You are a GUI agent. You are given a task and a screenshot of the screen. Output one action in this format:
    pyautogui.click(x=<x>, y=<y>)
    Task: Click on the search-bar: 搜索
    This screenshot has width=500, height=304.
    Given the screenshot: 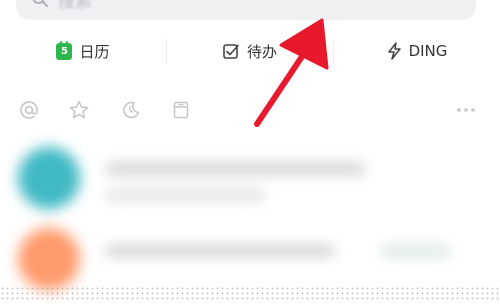 What is the action you would take?
    pyautogui.click(x=246, y=10)
    